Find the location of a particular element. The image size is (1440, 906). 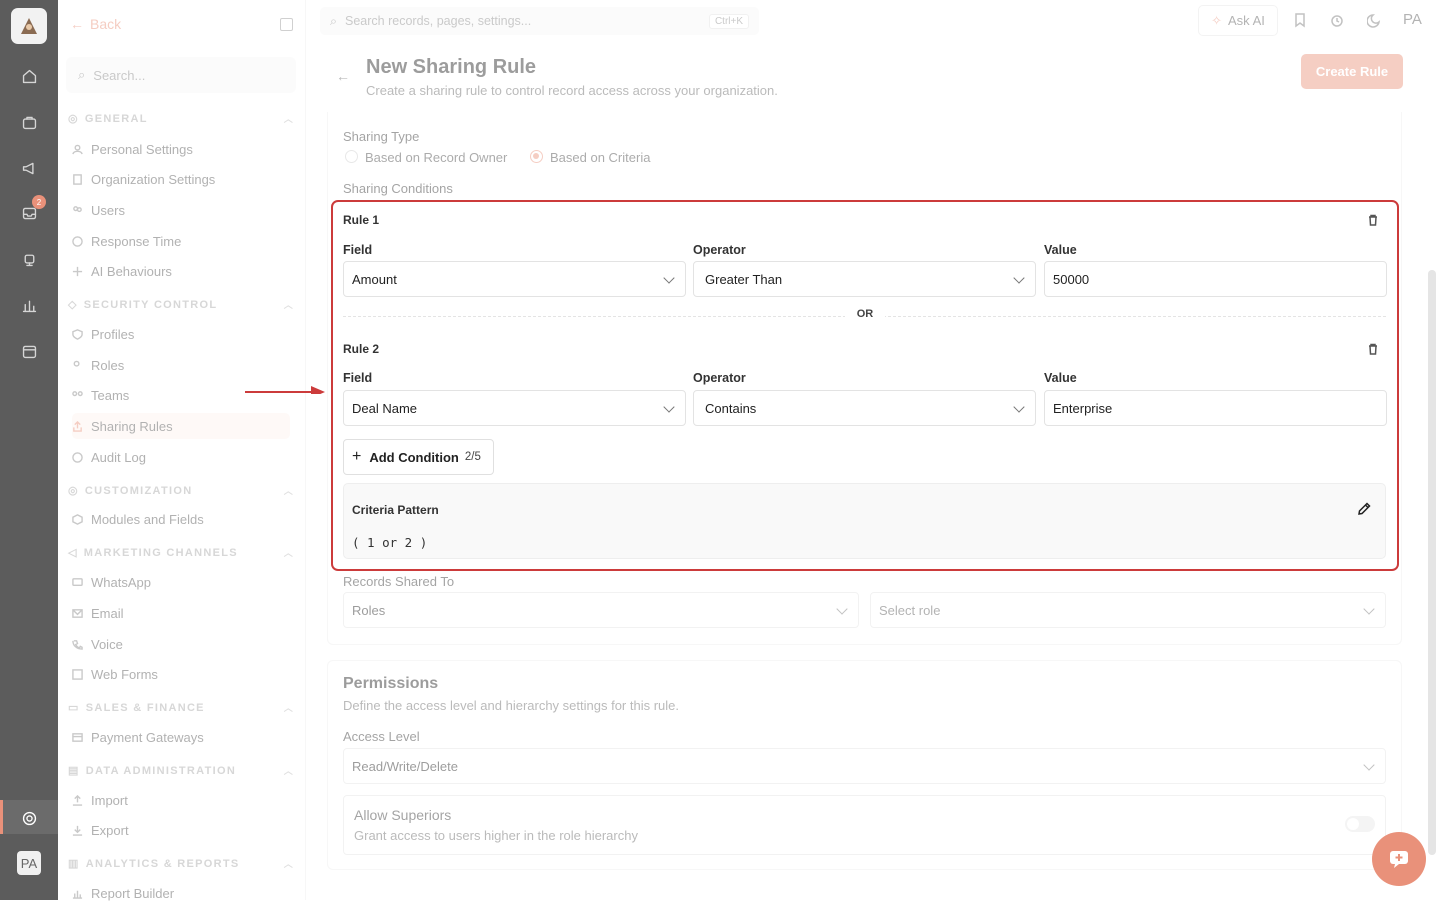

field-label: Field is located at coordinates (358, 378).